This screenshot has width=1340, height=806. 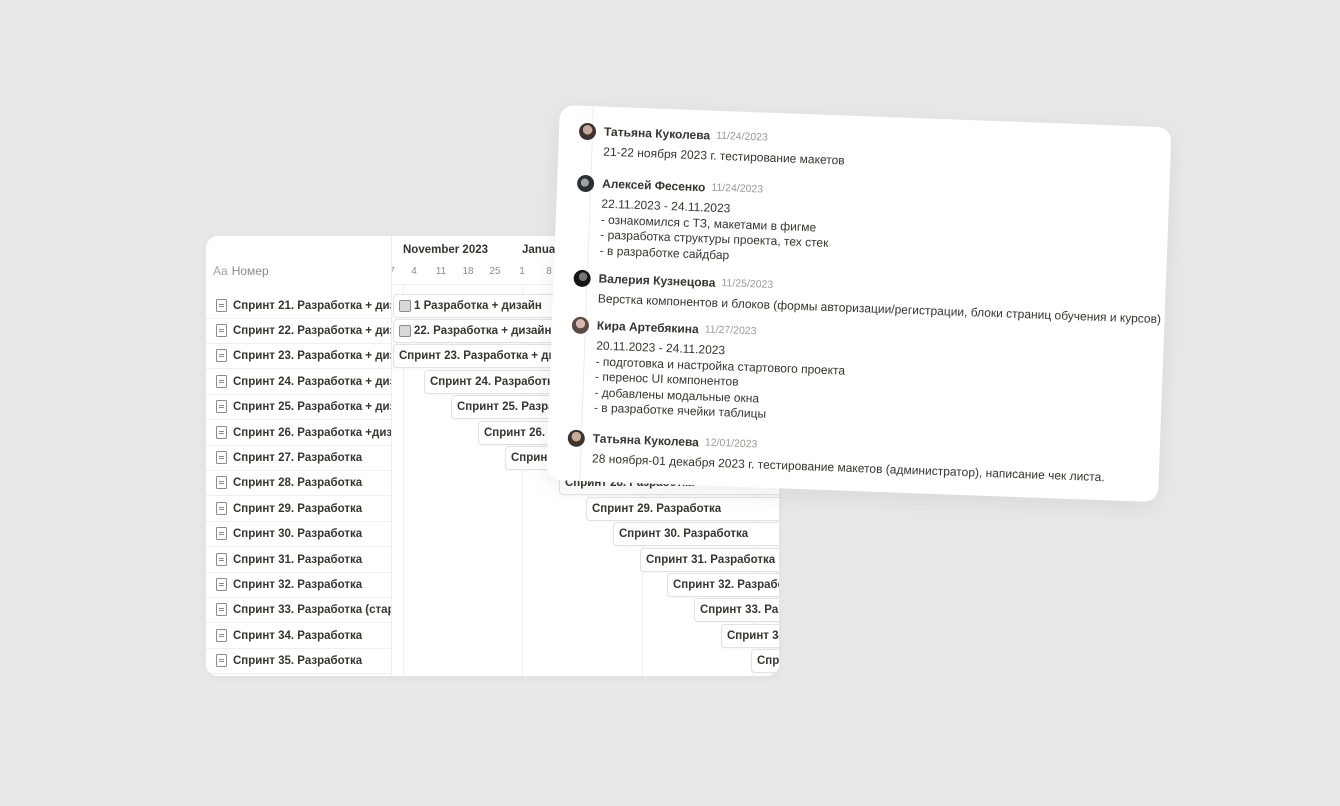 I want to click on table-row: Спринт 30. Разработка, so click(x=298, y=534).